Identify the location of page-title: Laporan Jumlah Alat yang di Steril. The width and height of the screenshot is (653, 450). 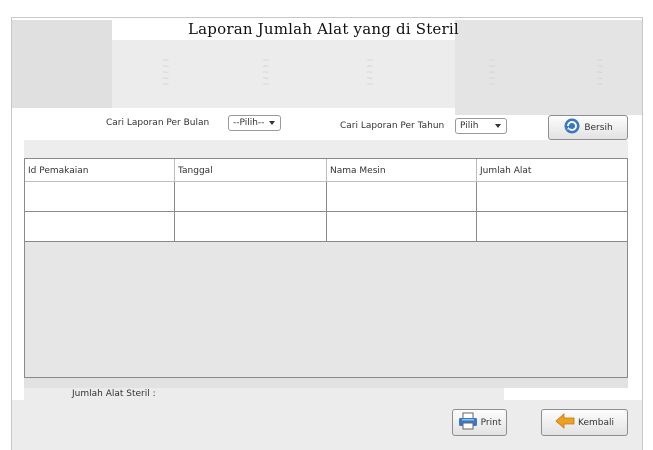
(323, 29).